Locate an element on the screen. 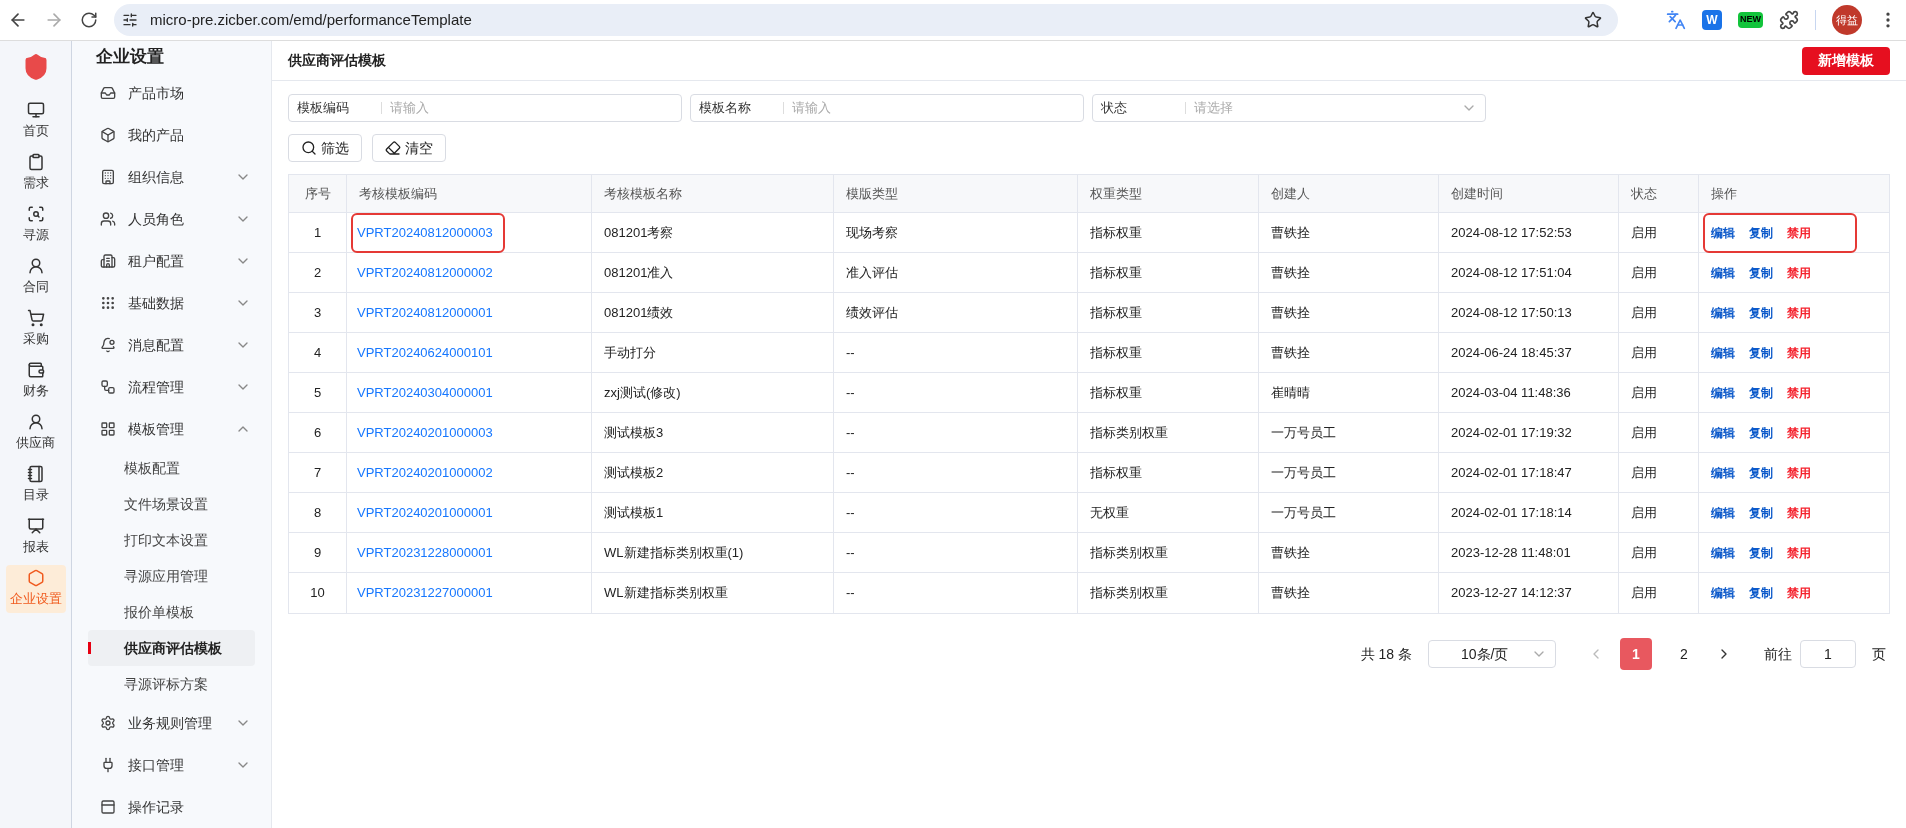  sidebar-item: 消息配置 is located at coordinates (171, 345).